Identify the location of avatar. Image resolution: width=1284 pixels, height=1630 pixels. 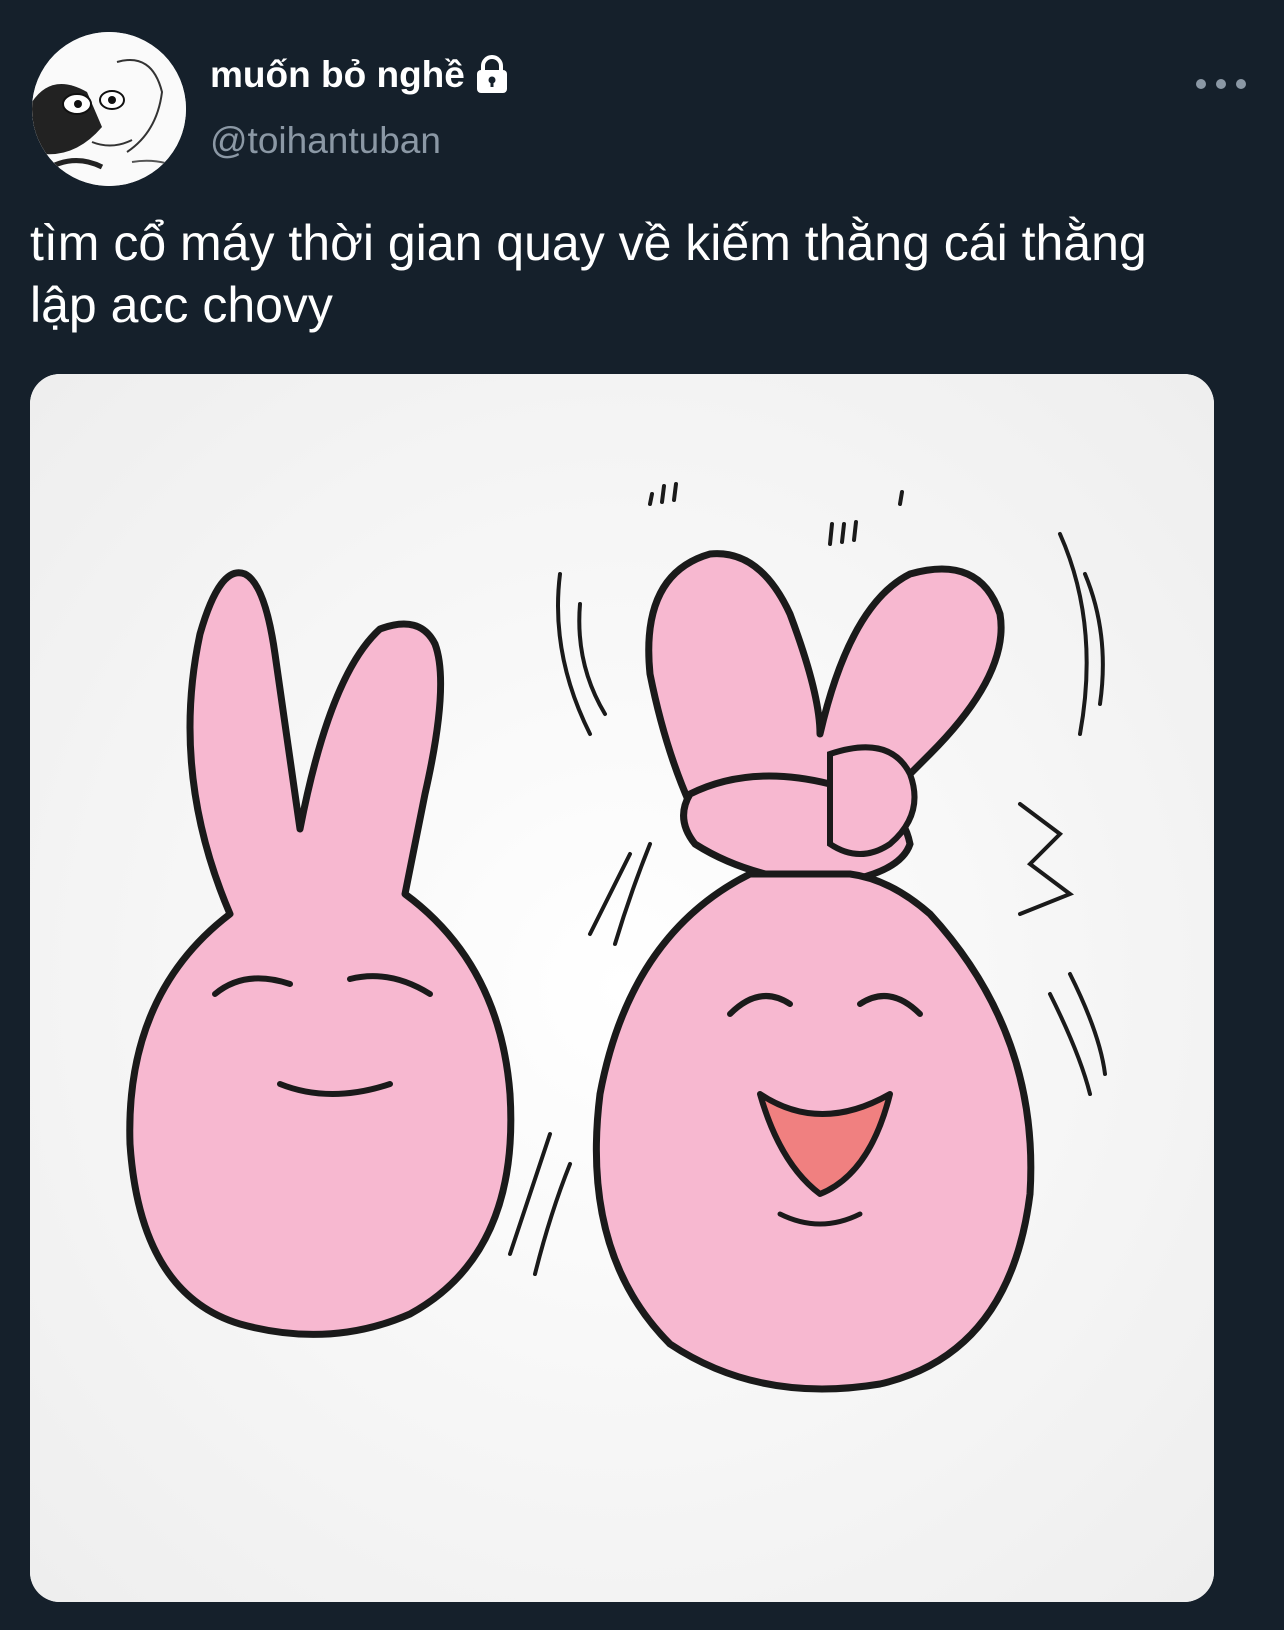
(109, 109).